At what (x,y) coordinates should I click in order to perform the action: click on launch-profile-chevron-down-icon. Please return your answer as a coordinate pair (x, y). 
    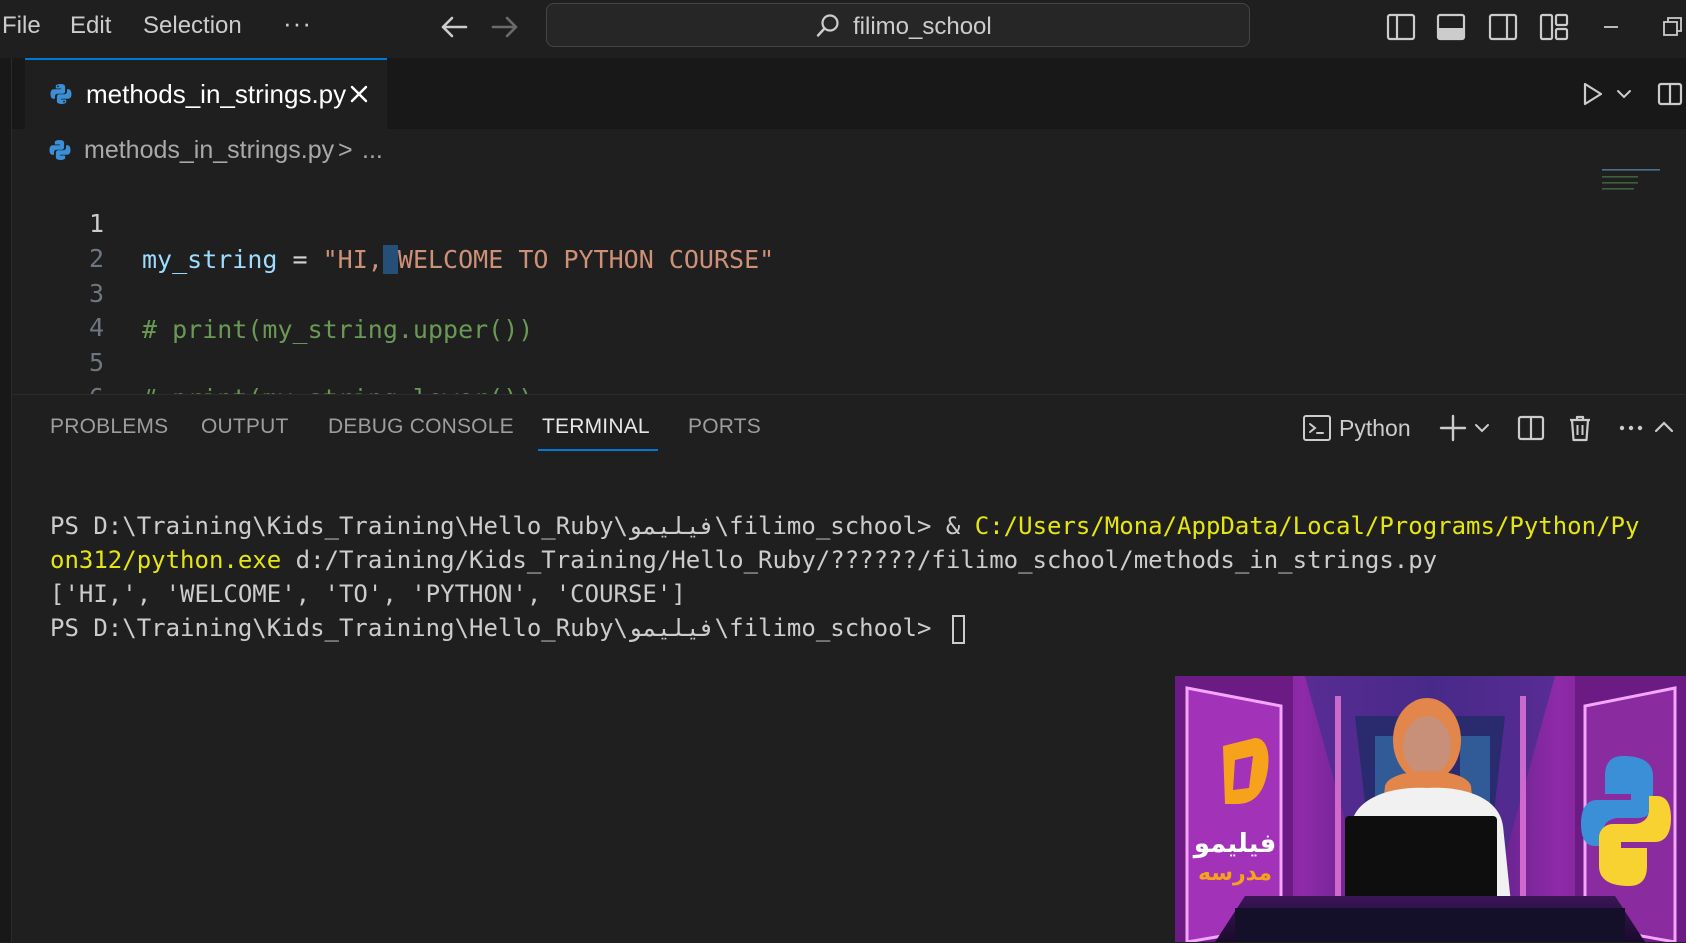
    Looking at the image, I should click on (1482, 428).